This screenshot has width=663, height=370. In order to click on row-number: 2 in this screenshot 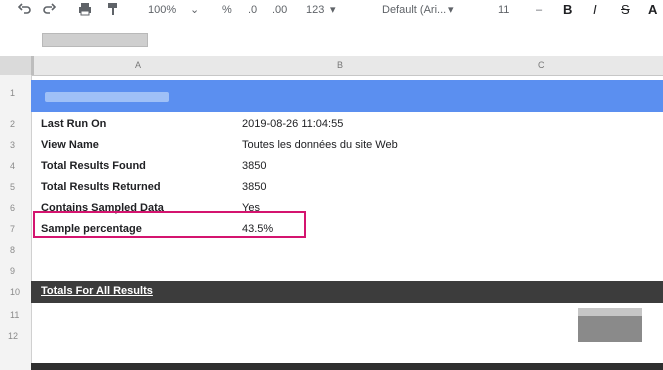, I will do `click(15, 124)`.